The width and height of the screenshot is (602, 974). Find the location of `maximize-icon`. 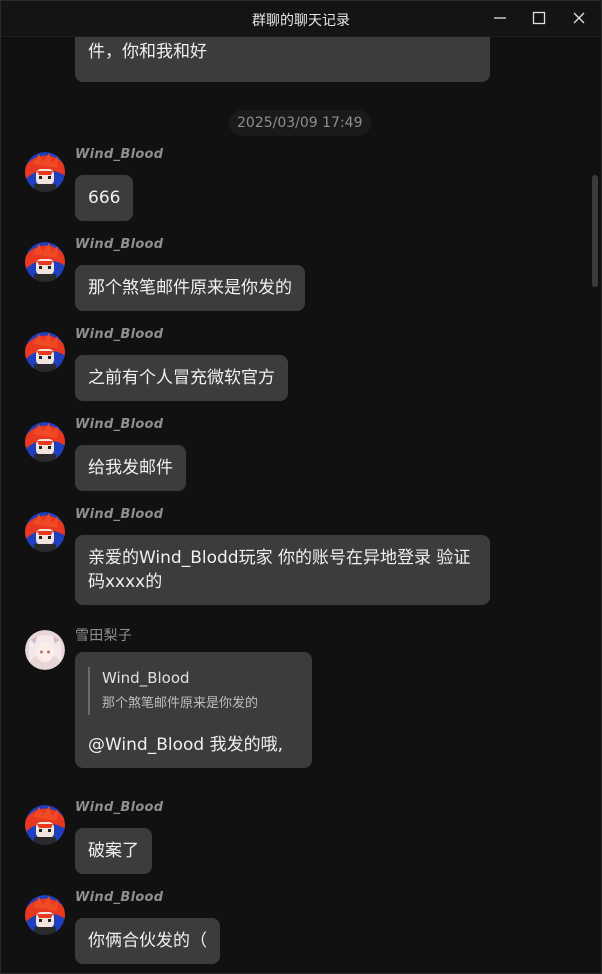

maximize-icon is located at coordinates (539, 18).